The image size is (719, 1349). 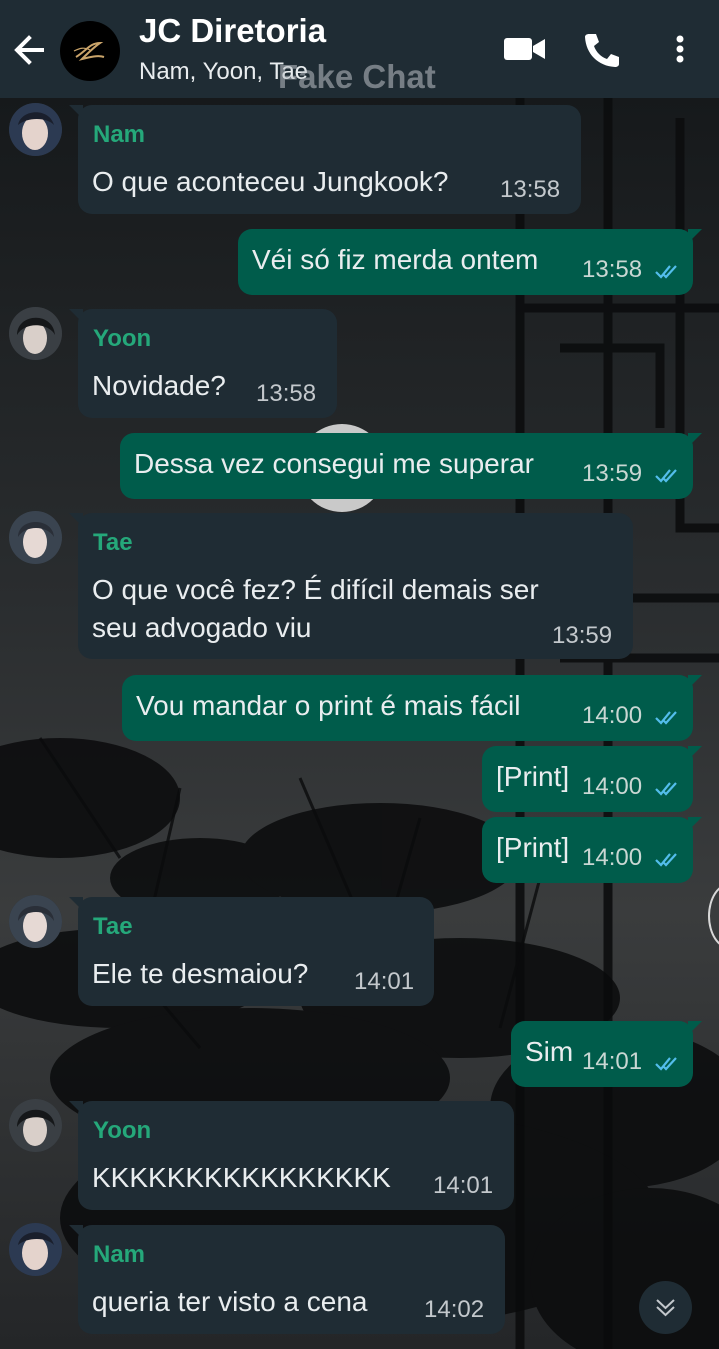 I want to click on message-text: Dessa vez consegui me superar, so click(x=334, y=463).